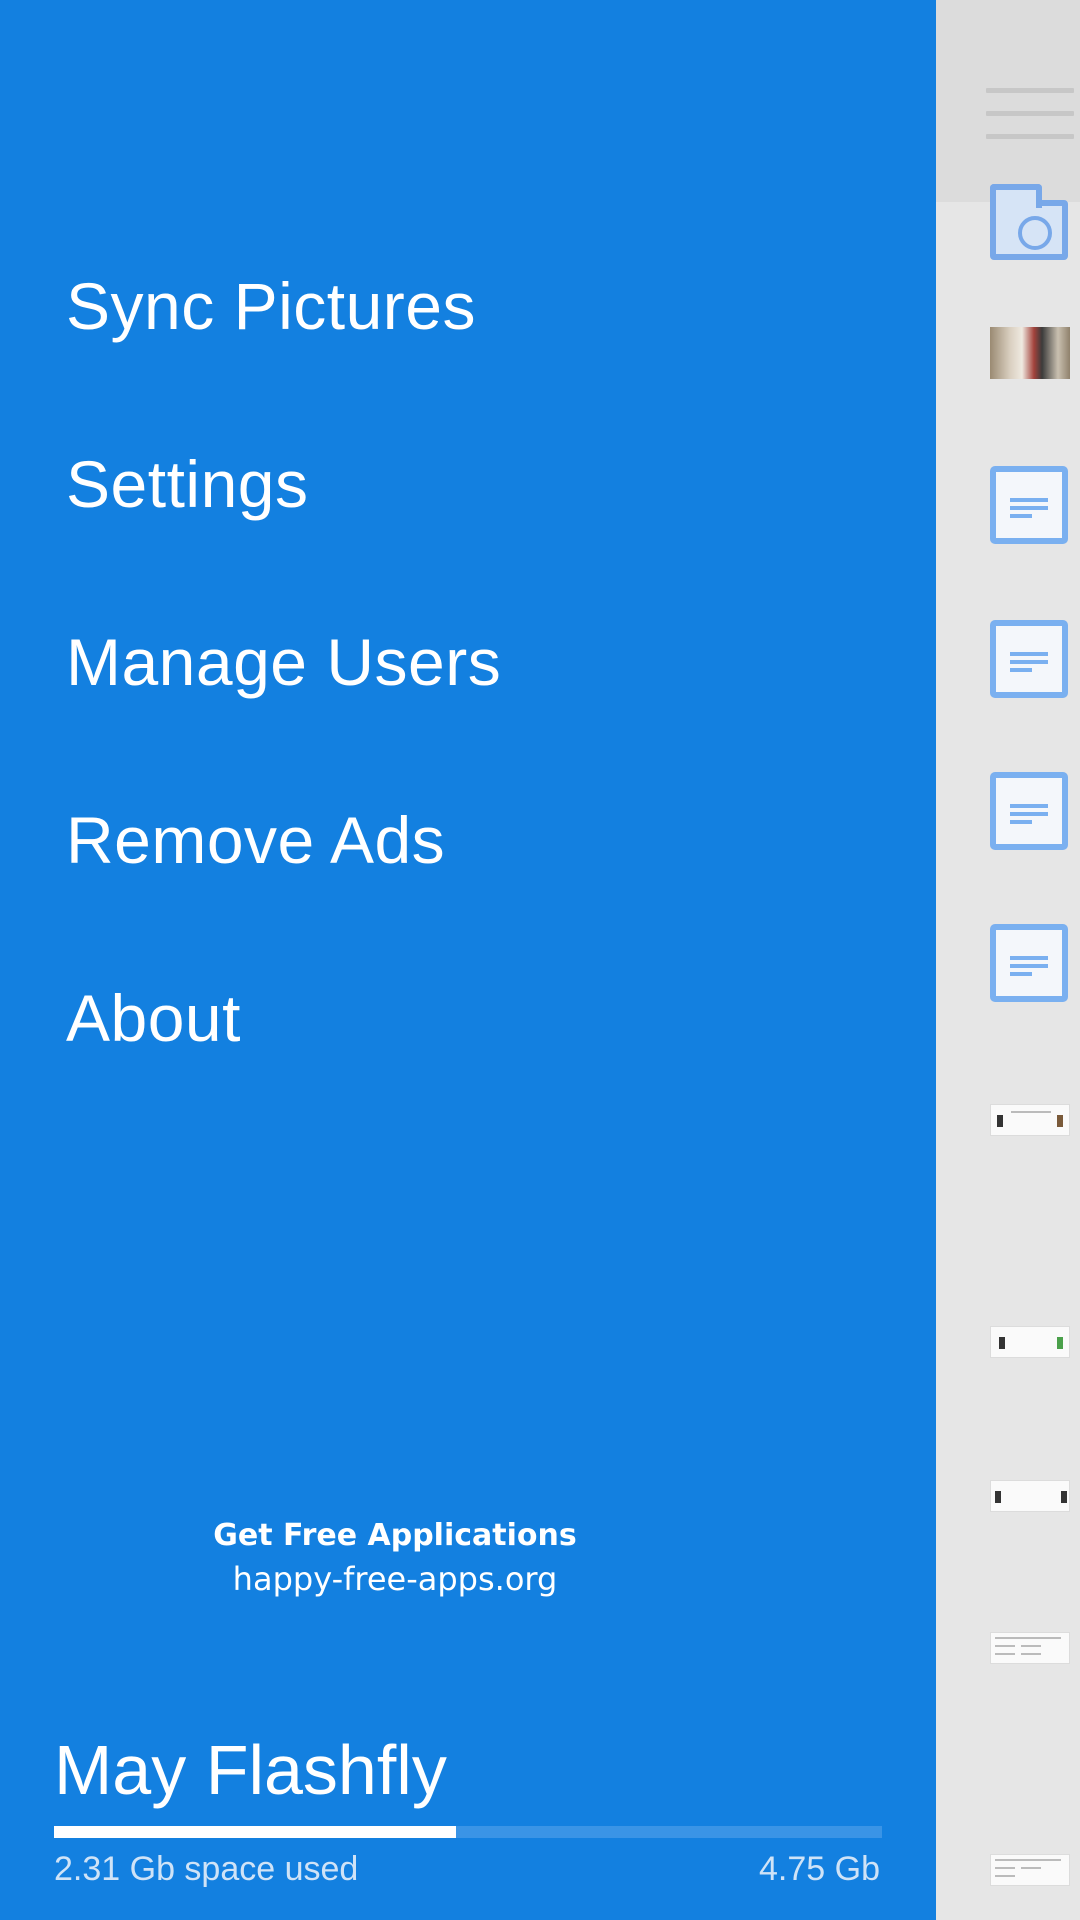 Image resolution: width=1080 pixels, height=1920 pixels. What do you see at coordinates (250, 1770) in the screenshot?
I see `user-name: May Flashfly` at bounding box center [250, 1770].